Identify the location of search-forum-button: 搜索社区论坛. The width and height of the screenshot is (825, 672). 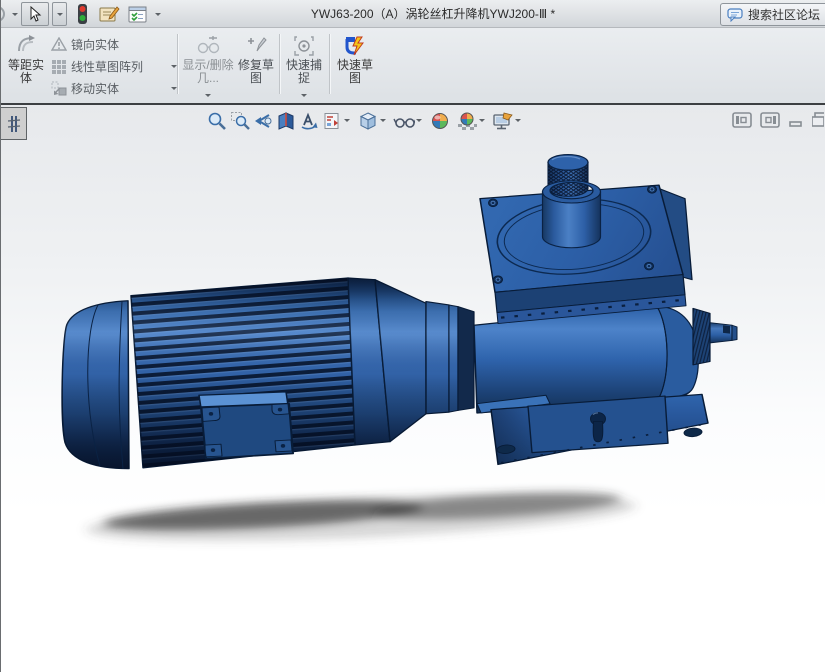
(772, 14).